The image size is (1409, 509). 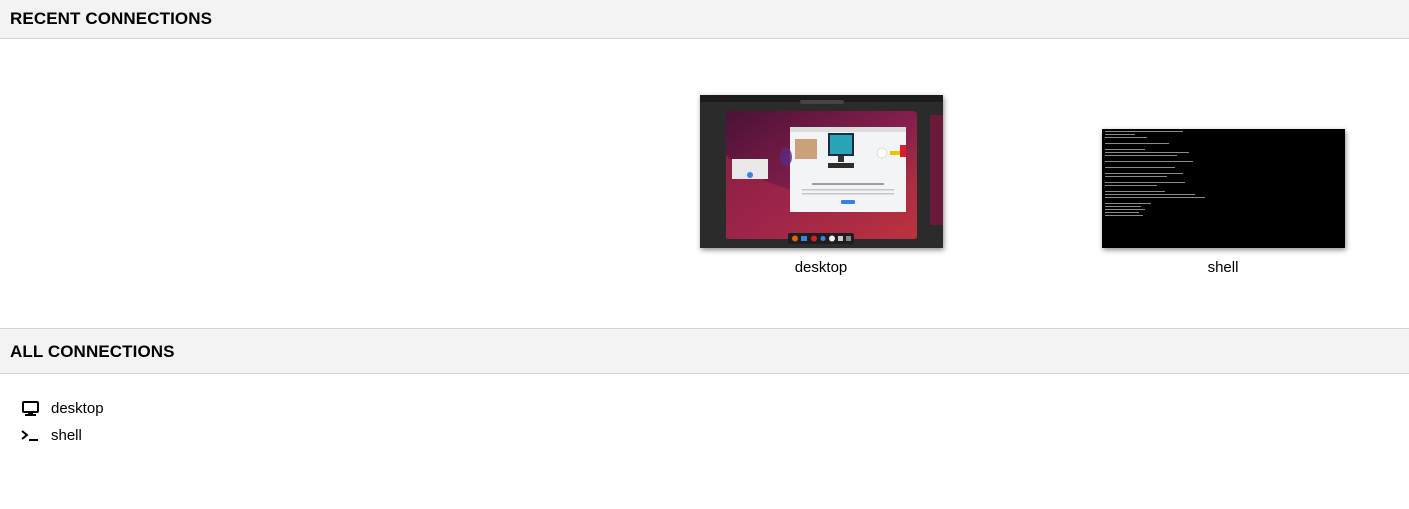 I want to click on all-connections-title: ALL CONNECTIONS, so click(x=92, y=351).